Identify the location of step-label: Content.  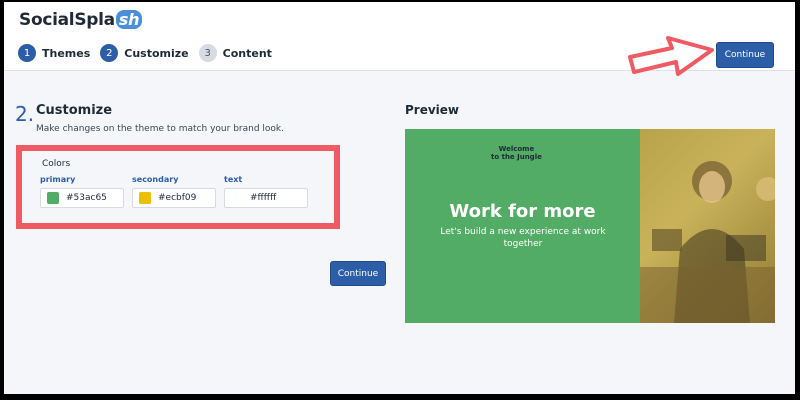
(247, 53).